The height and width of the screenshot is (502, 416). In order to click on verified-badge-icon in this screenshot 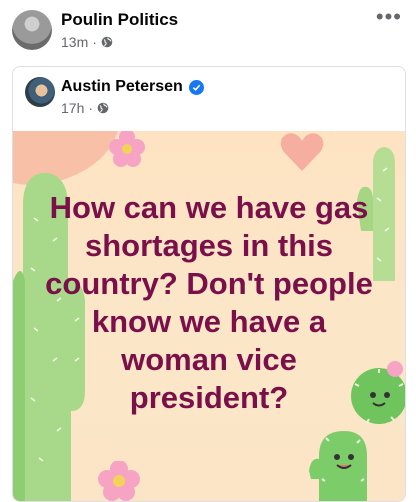, I will do `click(196, 87)`.